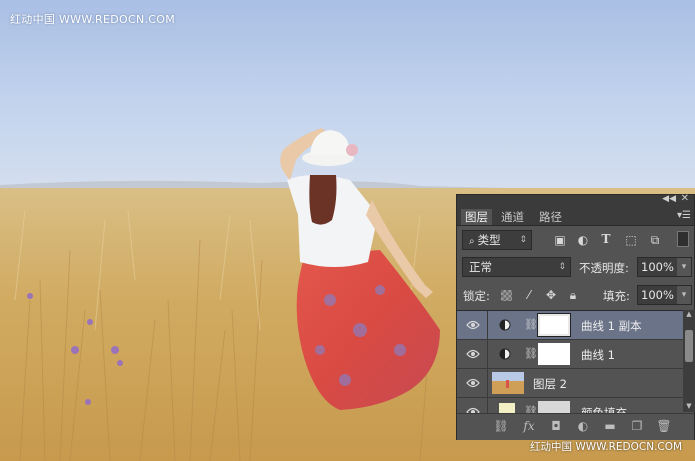 The width and height of the screenshot is (695, 461). I want to click on new-adjustment-icon: ◐, so click(583, 426).